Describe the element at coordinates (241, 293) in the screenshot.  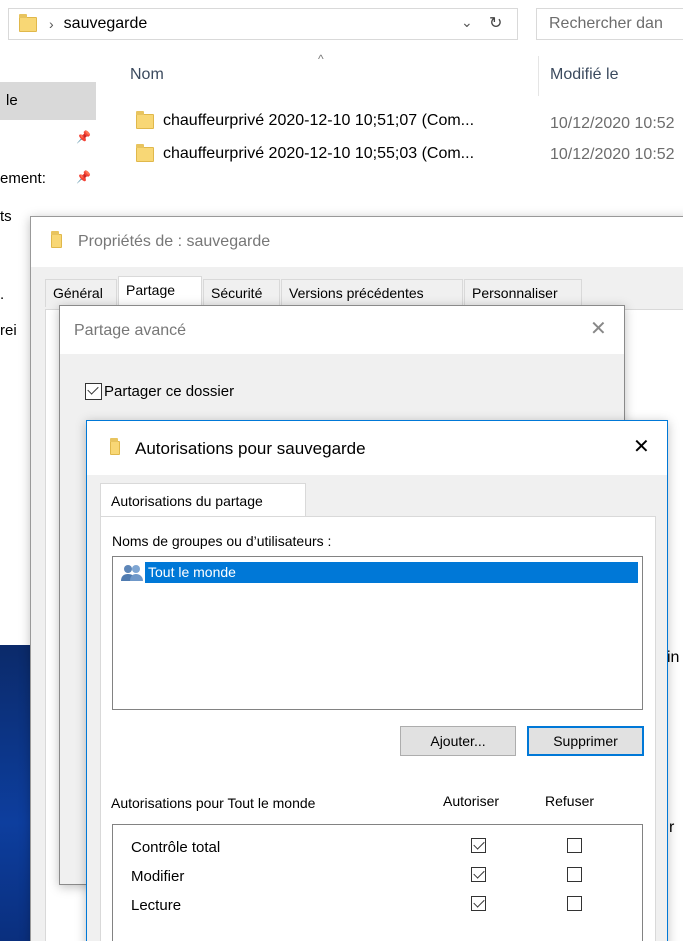
I see `tab-security: Sécurité` at that location.